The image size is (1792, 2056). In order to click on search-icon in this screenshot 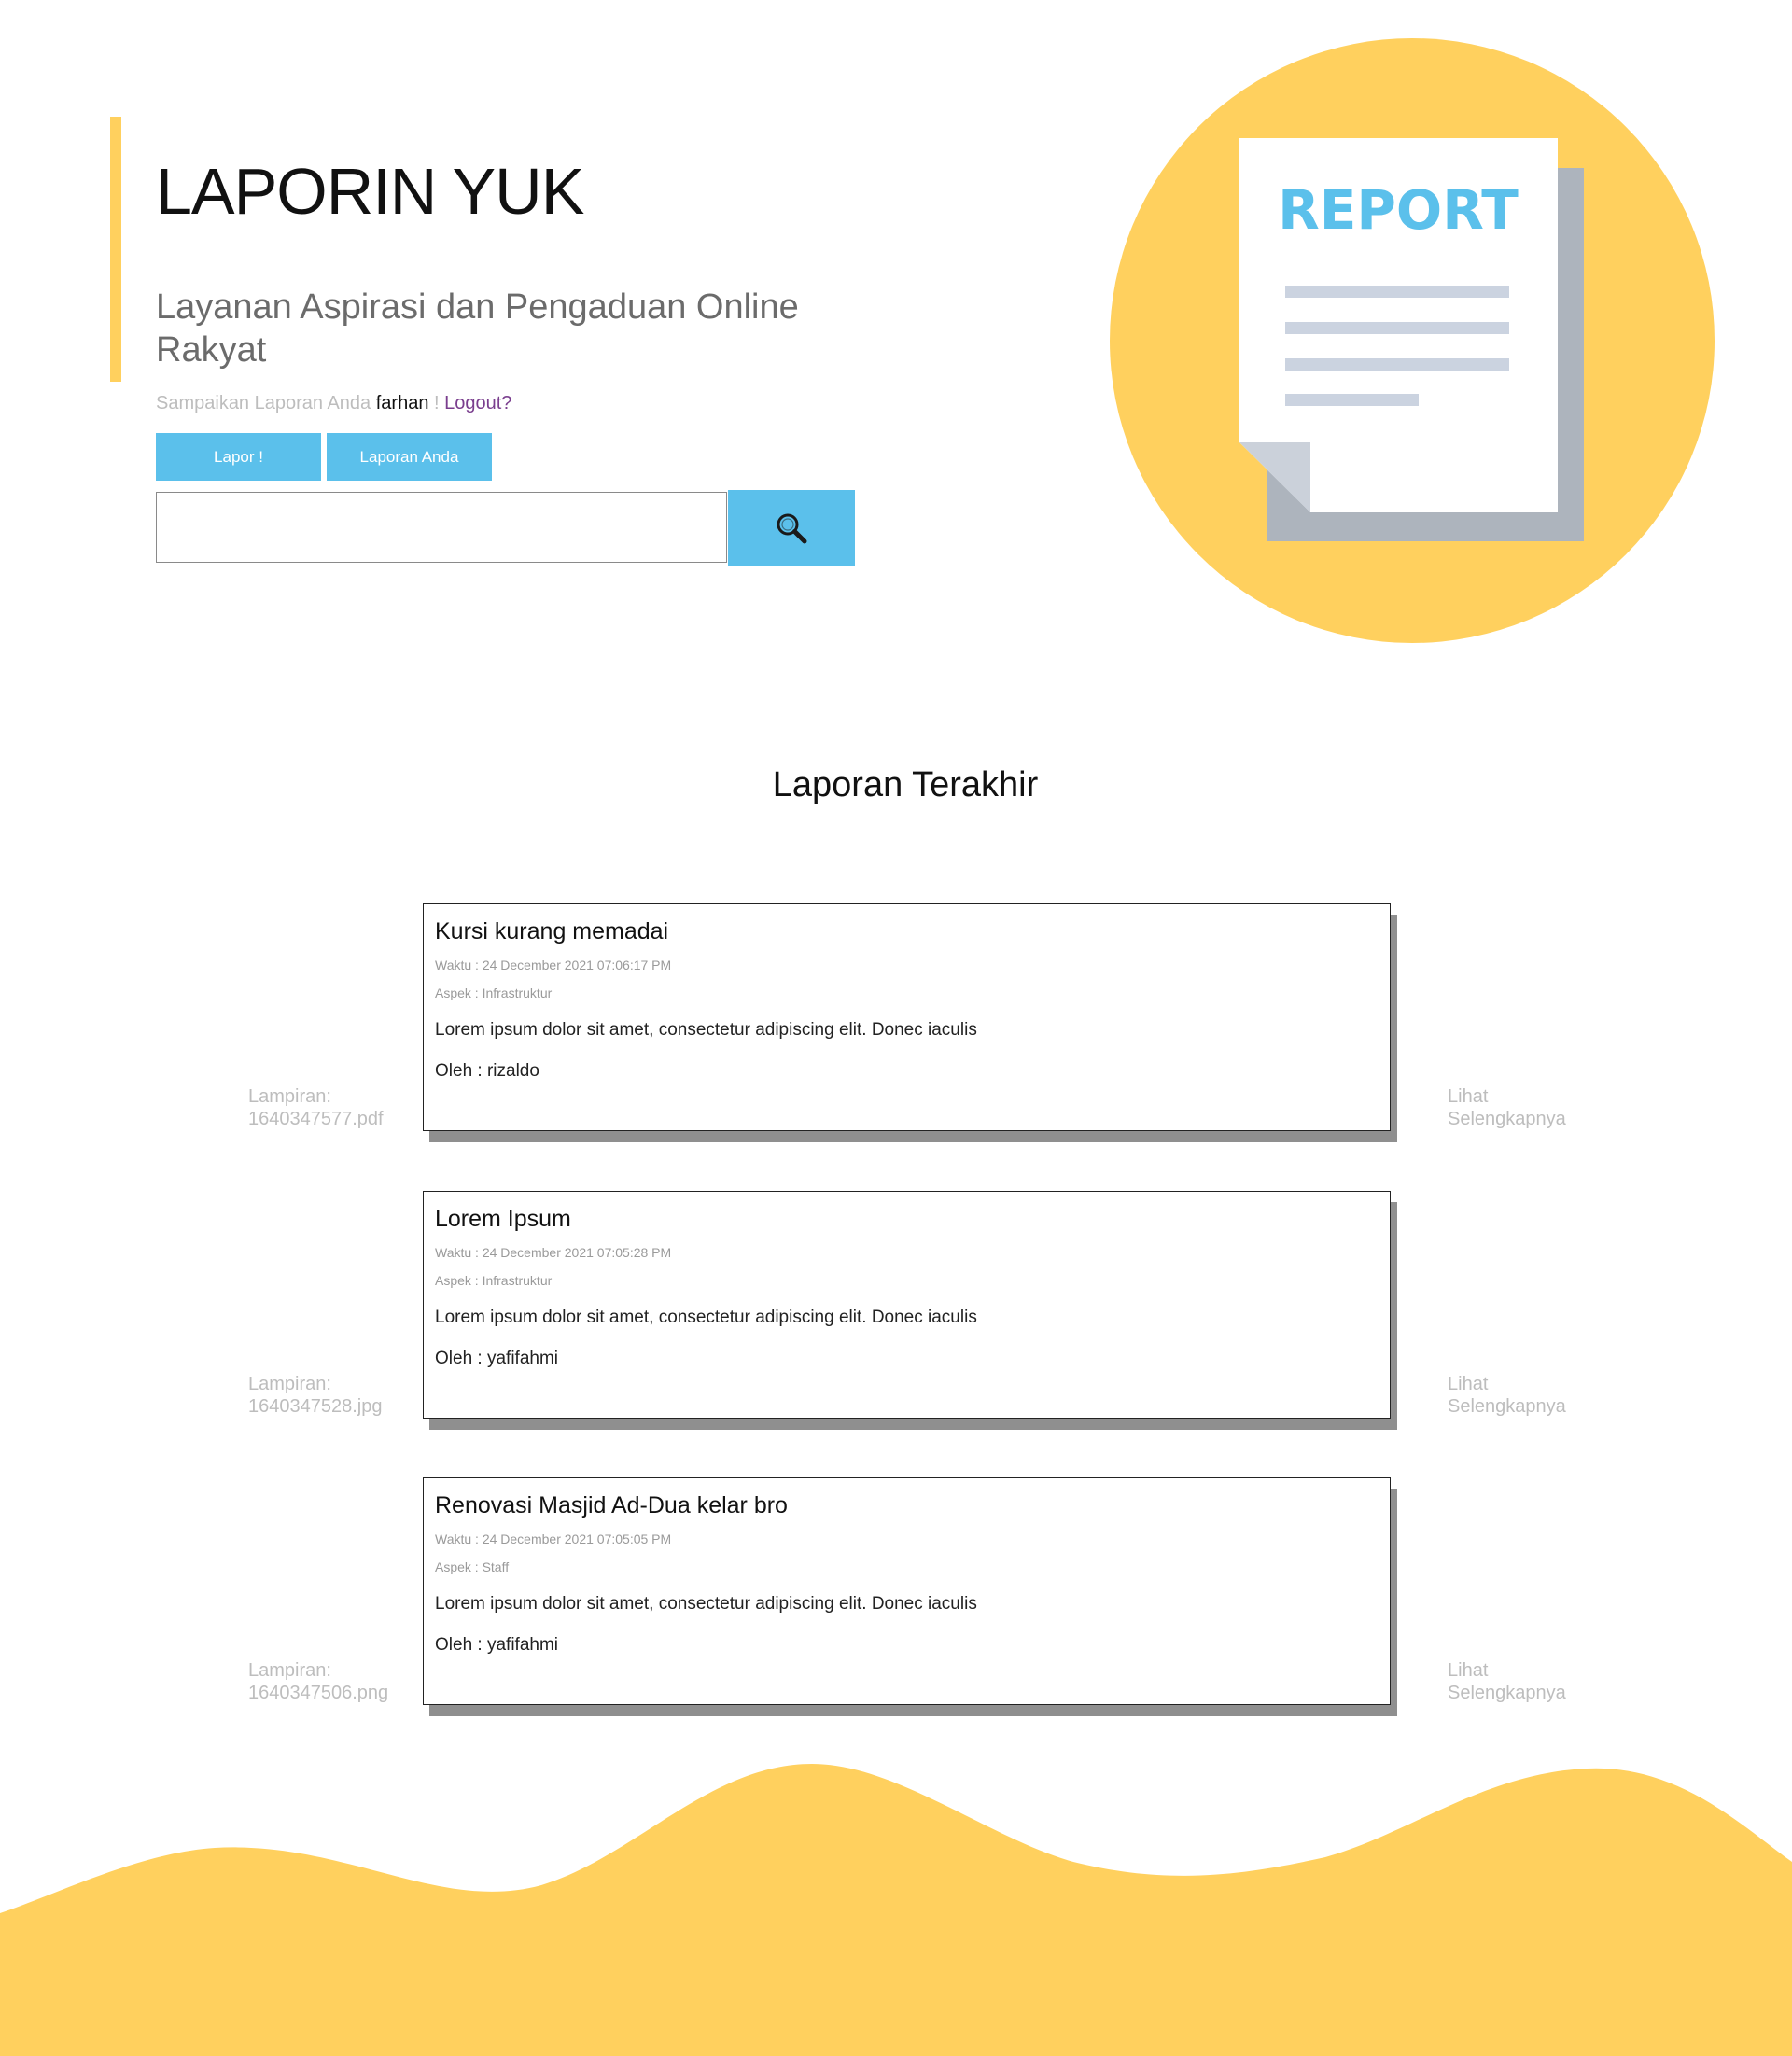, I will do `click(792, 528)`.